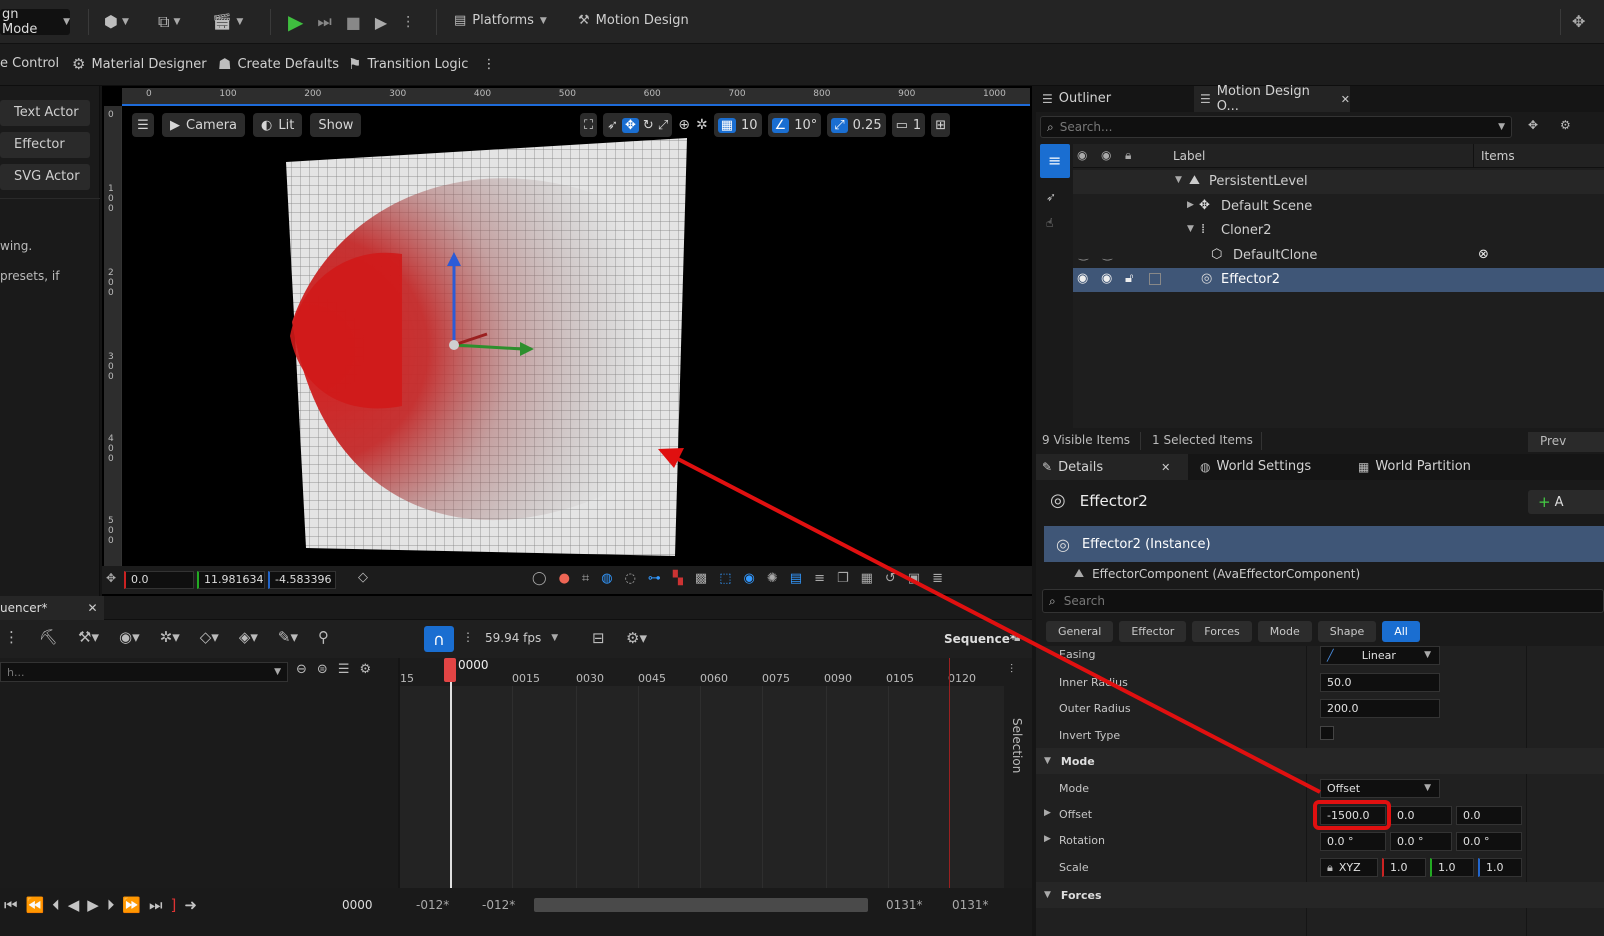 The image size is (1604, 936). Describe the element at coordinates (937, 578) in the screenshot. I see `filter-icon: ≣` at that location.